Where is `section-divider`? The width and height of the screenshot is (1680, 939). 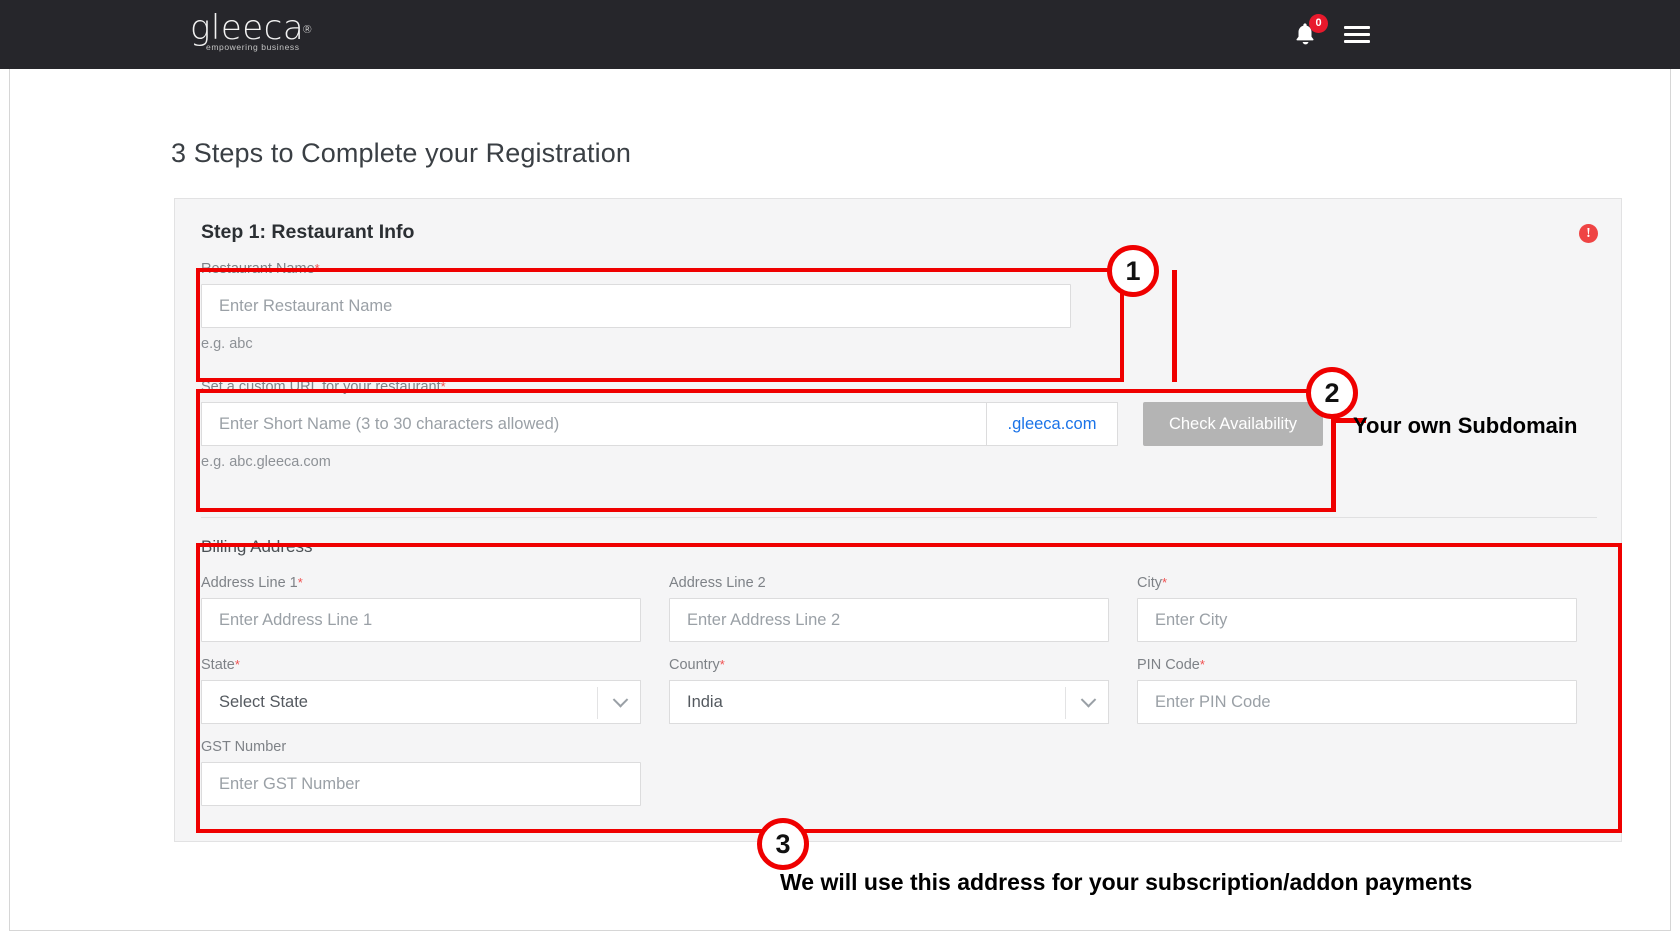 section-divider is located at coordinates (899, 517).